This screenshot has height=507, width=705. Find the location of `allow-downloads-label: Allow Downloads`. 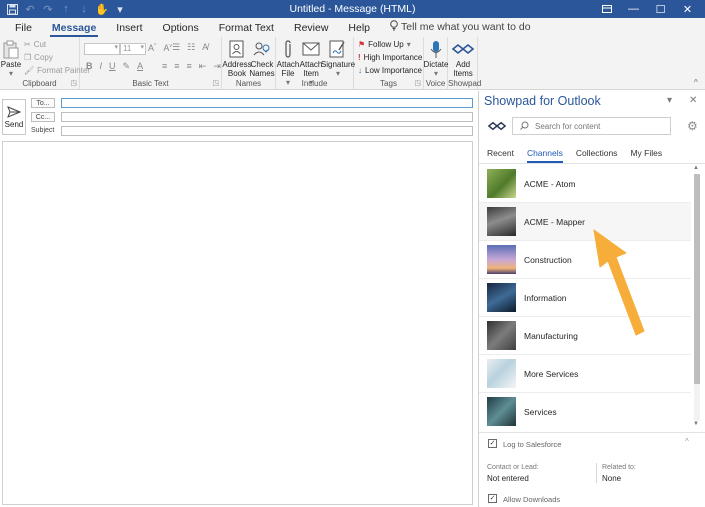

allow-downloads-label: Allow Downloads is located at coordinates (532, 499).